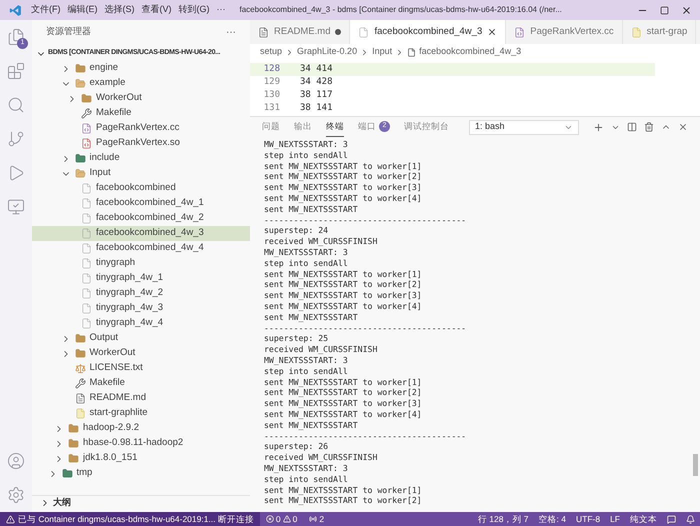  What do you see at coordinates (649, 127) in the screenshot?
I see `trash-icon` at bounding box center [649, 127].